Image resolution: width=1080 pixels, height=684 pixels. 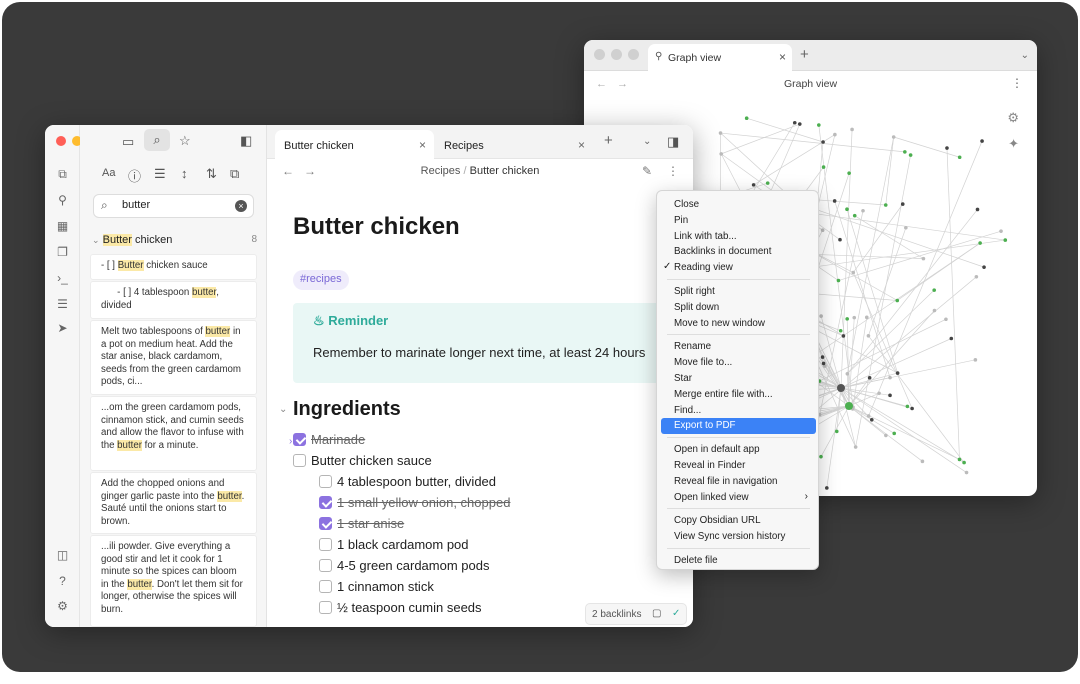 I want to click on menu-item: Reveal in Finder, so click(x=738, y=466).